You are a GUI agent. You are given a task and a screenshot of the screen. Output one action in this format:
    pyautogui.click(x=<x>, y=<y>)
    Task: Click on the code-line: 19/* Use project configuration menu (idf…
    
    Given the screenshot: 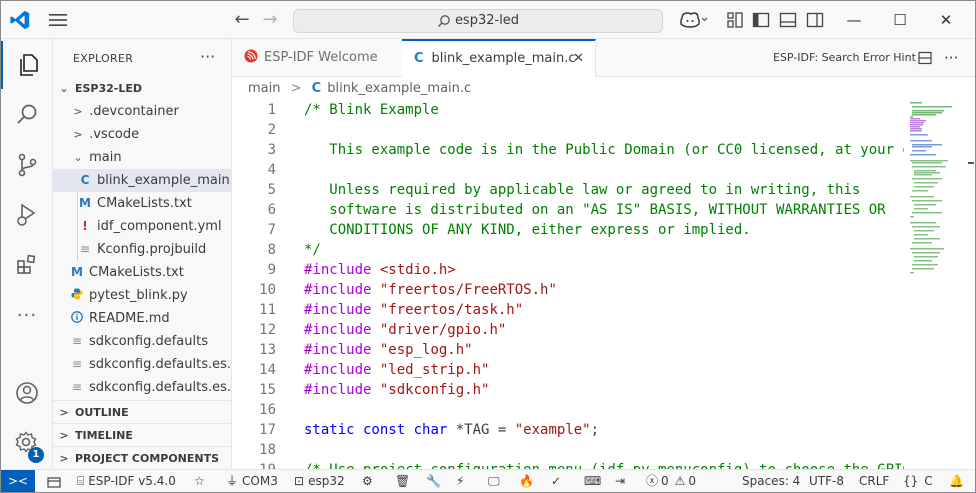 What is the action you would take?
    pyautogui.click(x=584, y=464)
    